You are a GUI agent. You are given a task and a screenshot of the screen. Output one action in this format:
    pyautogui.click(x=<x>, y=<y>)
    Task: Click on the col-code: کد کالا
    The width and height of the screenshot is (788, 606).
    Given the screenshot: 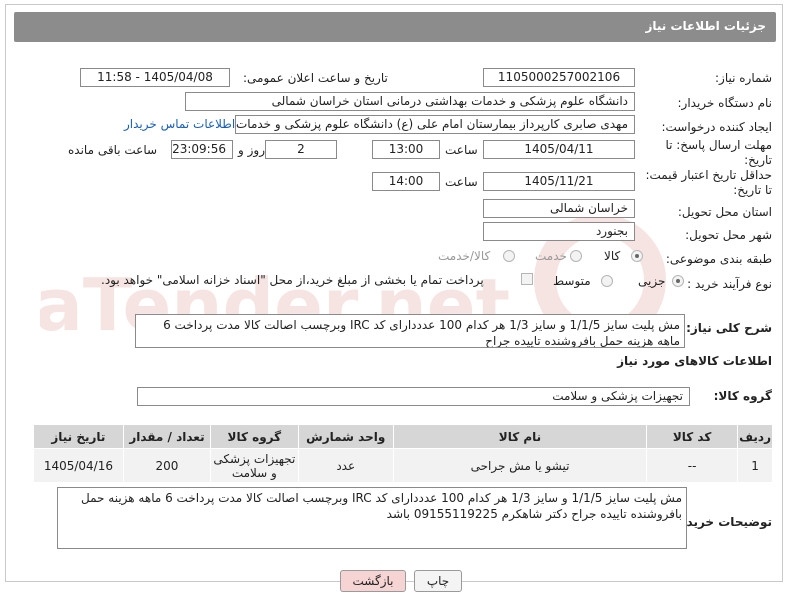 What is the action you would take?
    pyautogui.click(x=692, y=436)
    